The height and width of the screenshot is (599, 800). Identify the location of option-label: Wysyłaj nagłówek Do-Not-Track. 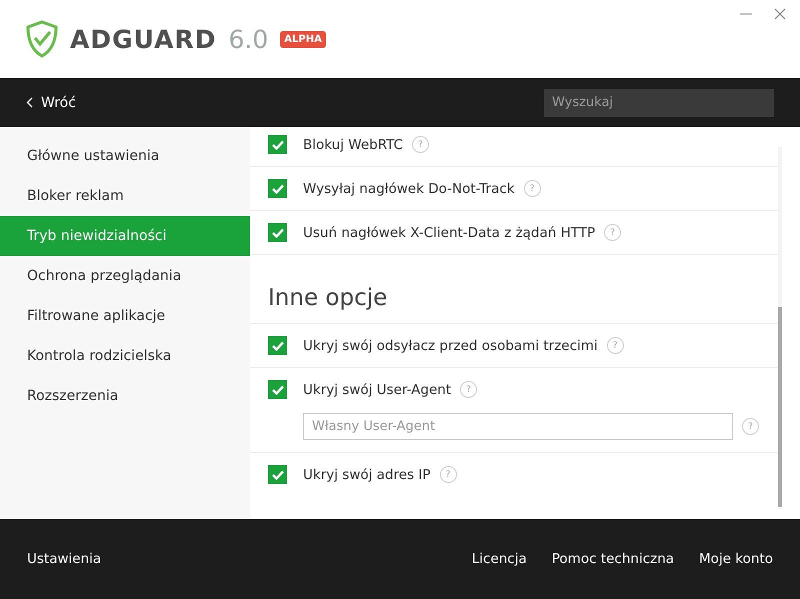
(409, 188).